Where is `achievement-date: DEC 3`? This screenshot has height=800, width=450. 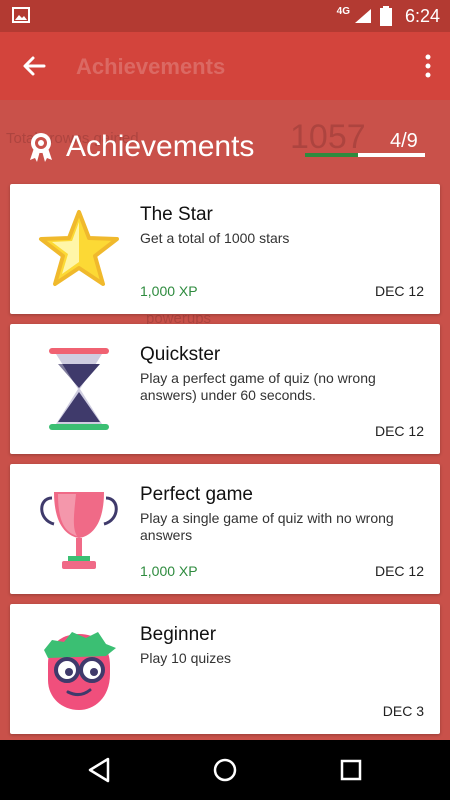
achievement-date: DEC 3 is located at coordinates (403, 711).